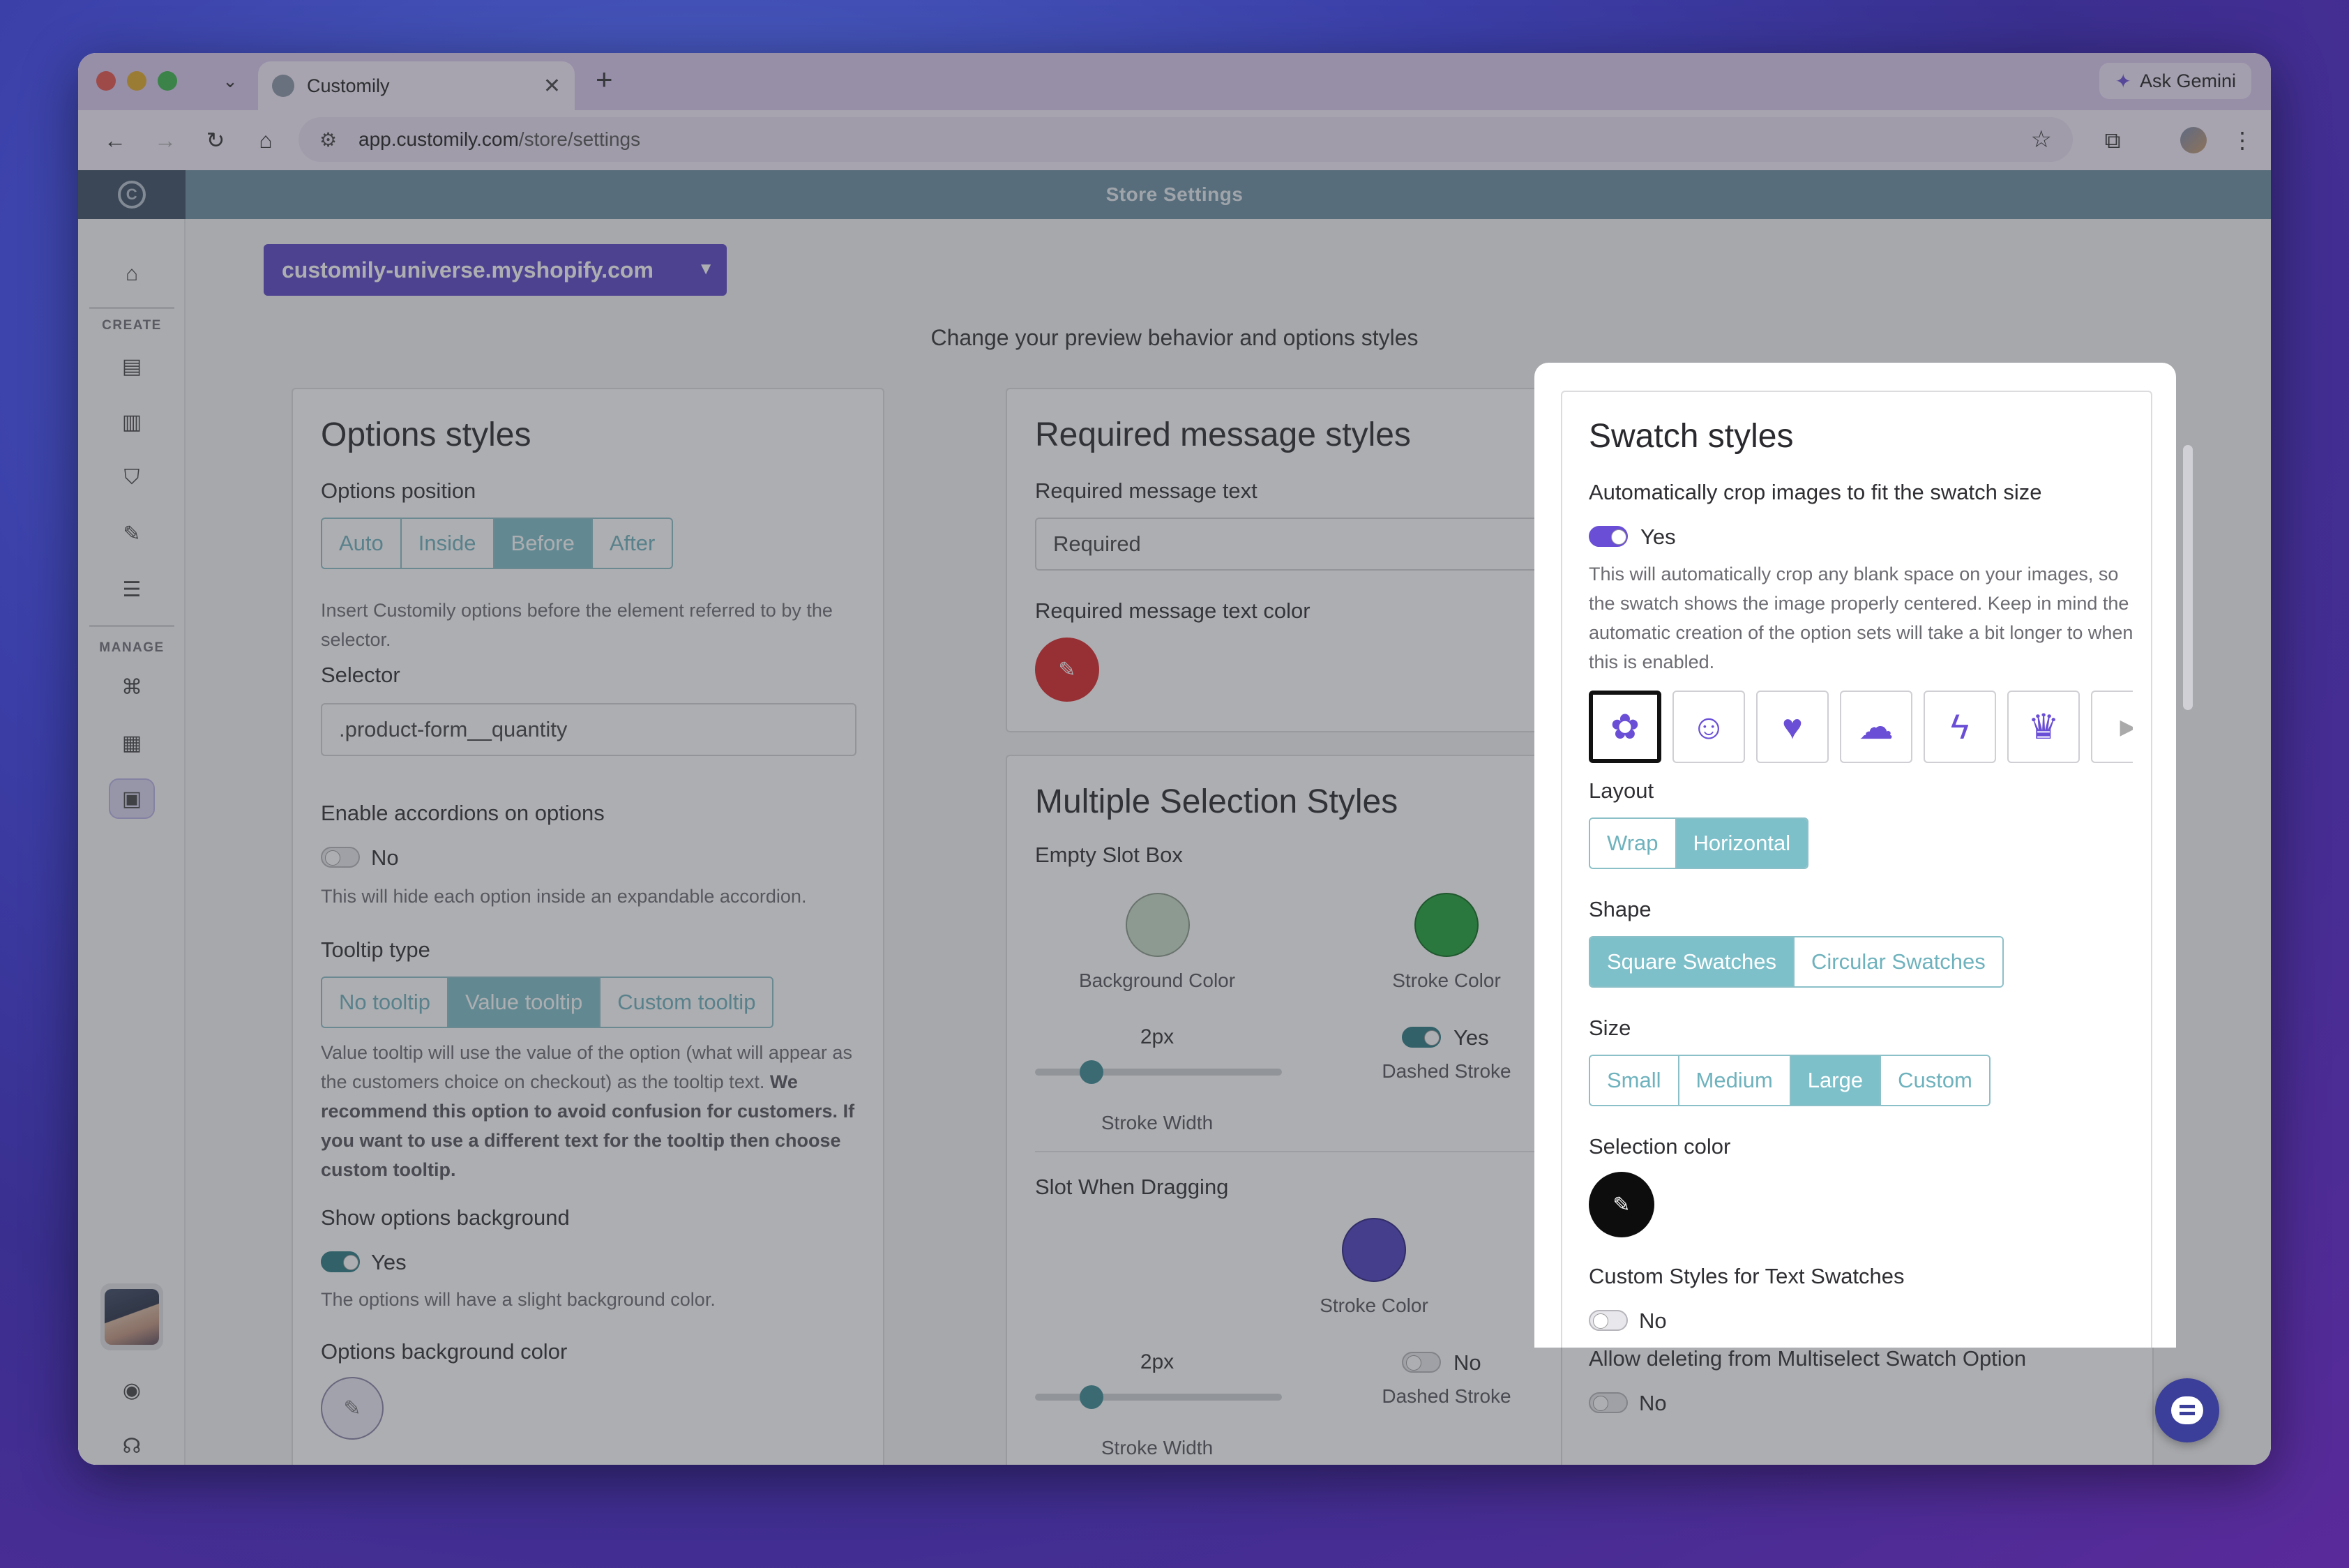  What do you see at coordinates (1898, 961) in the screenshot?
I see `shape-circular-button: Circular Swatches` at bounding box center [1898, 961].